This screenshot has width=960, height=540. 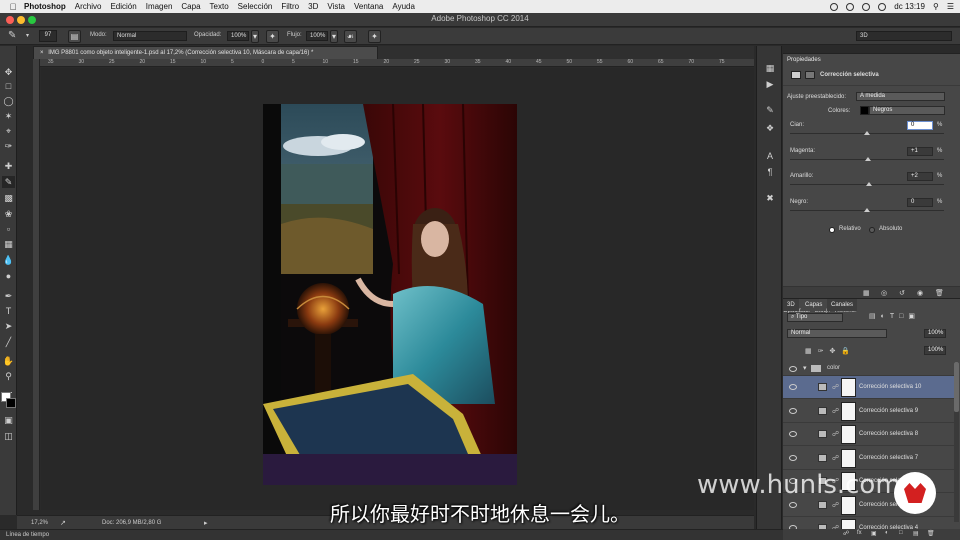 I want to click on healing-brush-tool-icon: ✚, so click(x=8, y=166).